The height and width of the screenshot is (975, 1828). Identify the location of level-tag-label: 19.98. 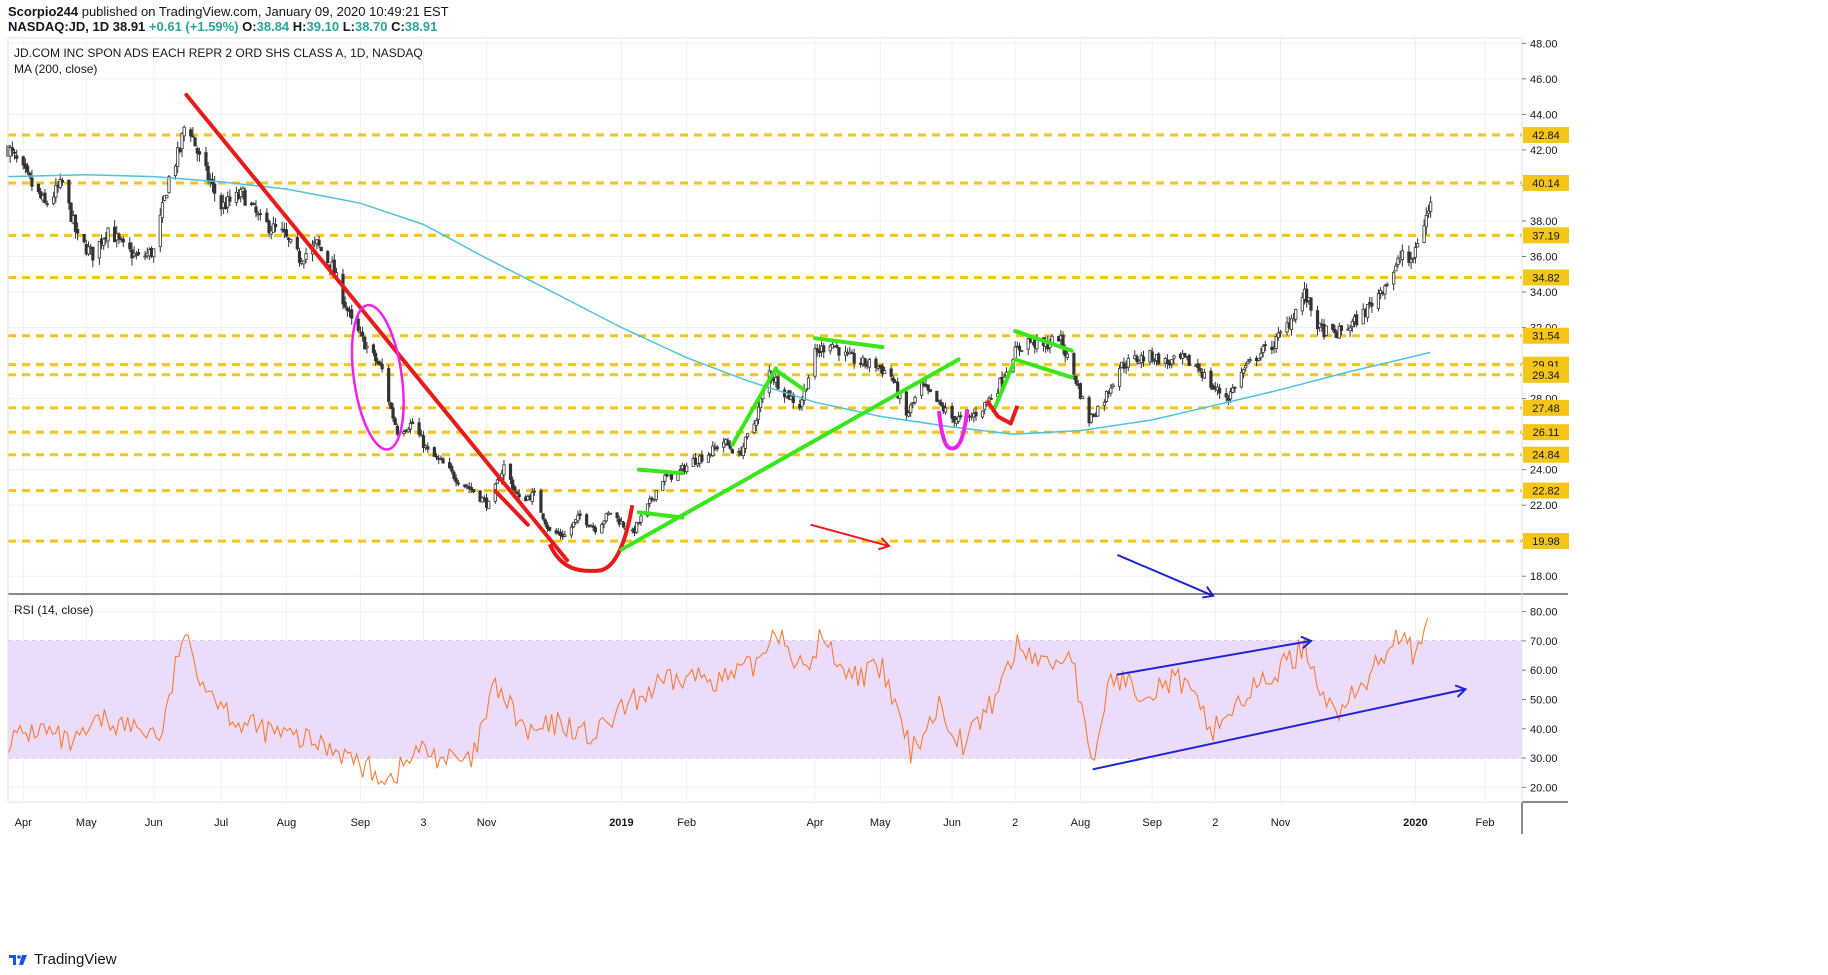
(1546, 542).